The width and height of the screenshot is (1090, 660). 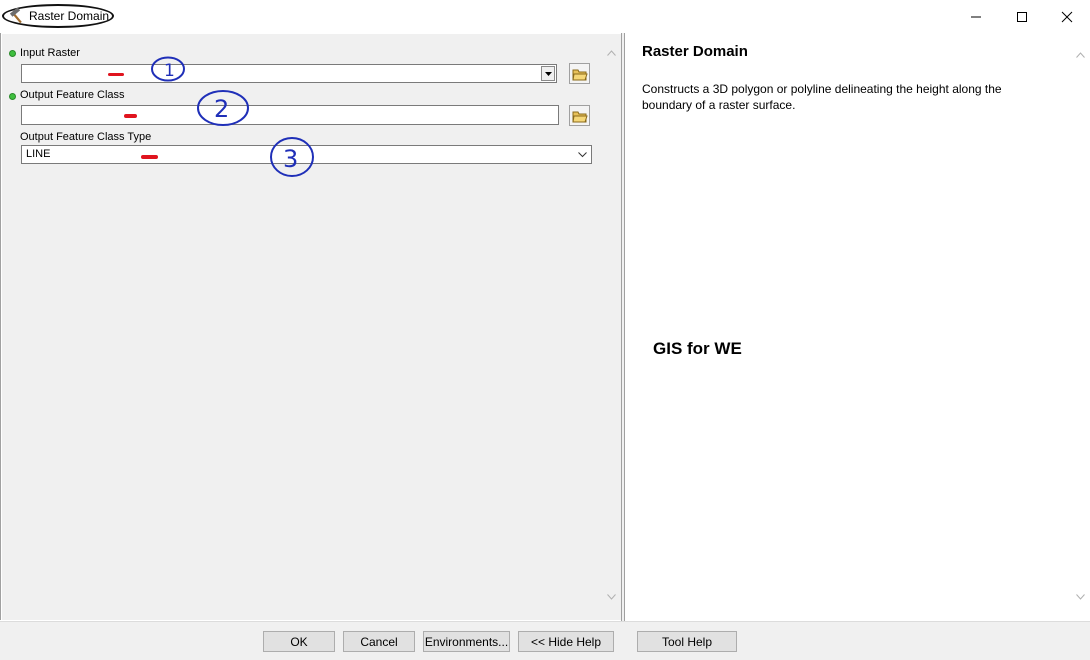 I want to click on annotation-circle-2: 2, so click(x=223, y=108).